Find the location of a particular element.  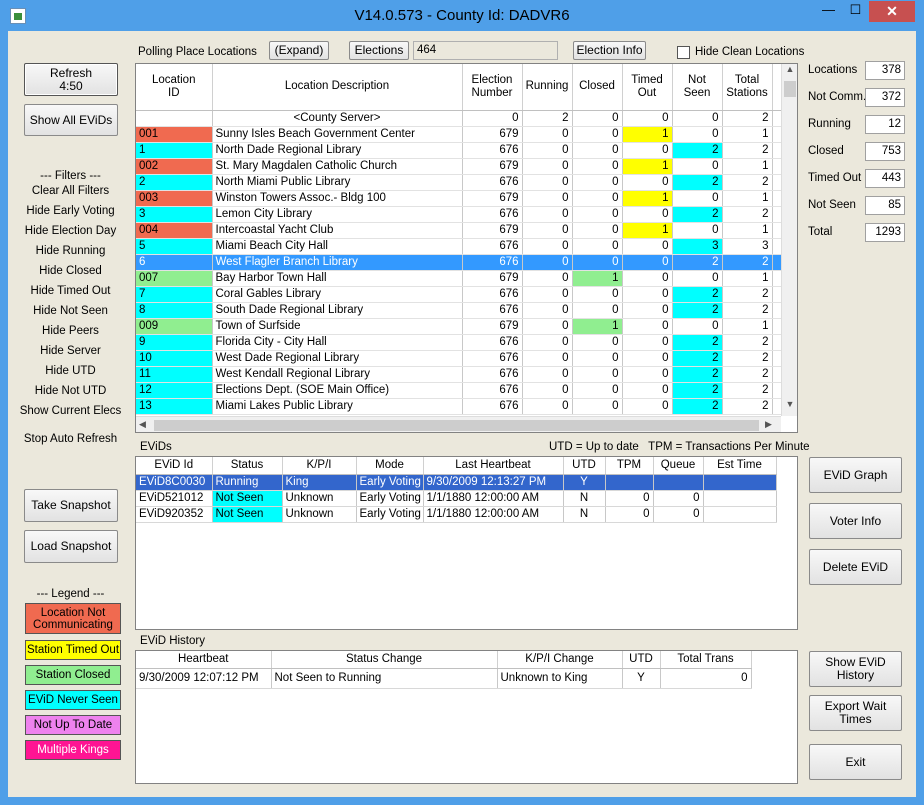

history-col-header-0: Heartbeat is located at coordinates (204, 660).